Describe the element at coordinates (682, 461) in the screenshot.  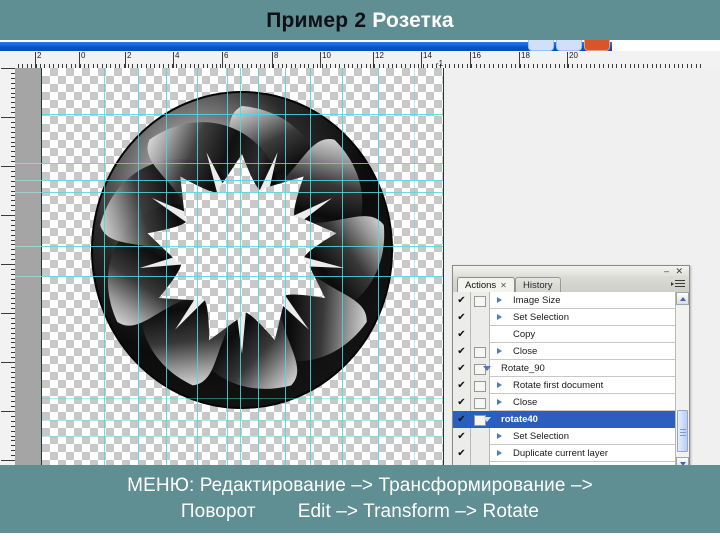
I see `scroll-down-arrow` at that location.